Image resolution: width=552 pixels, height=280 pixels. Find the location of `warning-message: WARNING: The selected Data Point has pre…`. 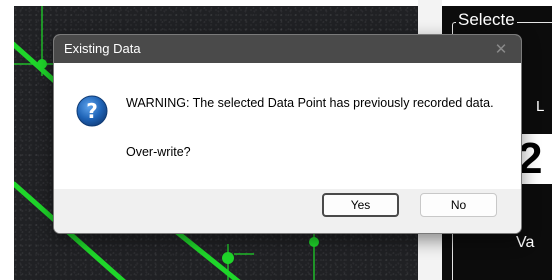

warning-message: WARNING: The selected Data Point has pre… is located at coordinates (310, 103).